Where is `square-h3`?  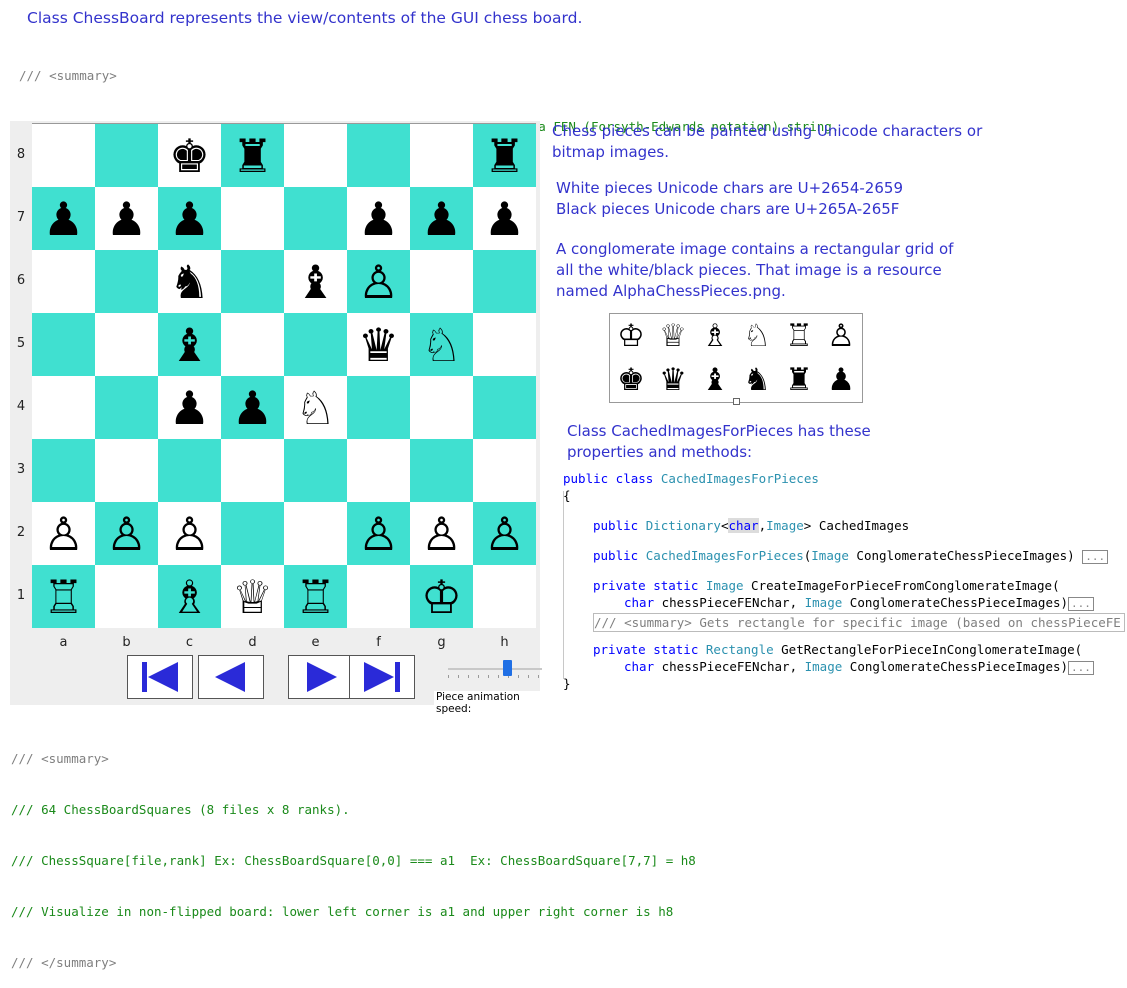
square-h3 is located at coordinates (504, 470).